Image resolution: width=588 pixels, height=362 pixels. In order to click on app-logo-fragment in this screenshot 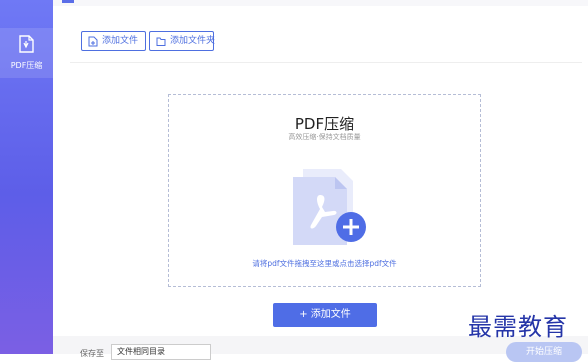, I will do `click(68, 1)`.